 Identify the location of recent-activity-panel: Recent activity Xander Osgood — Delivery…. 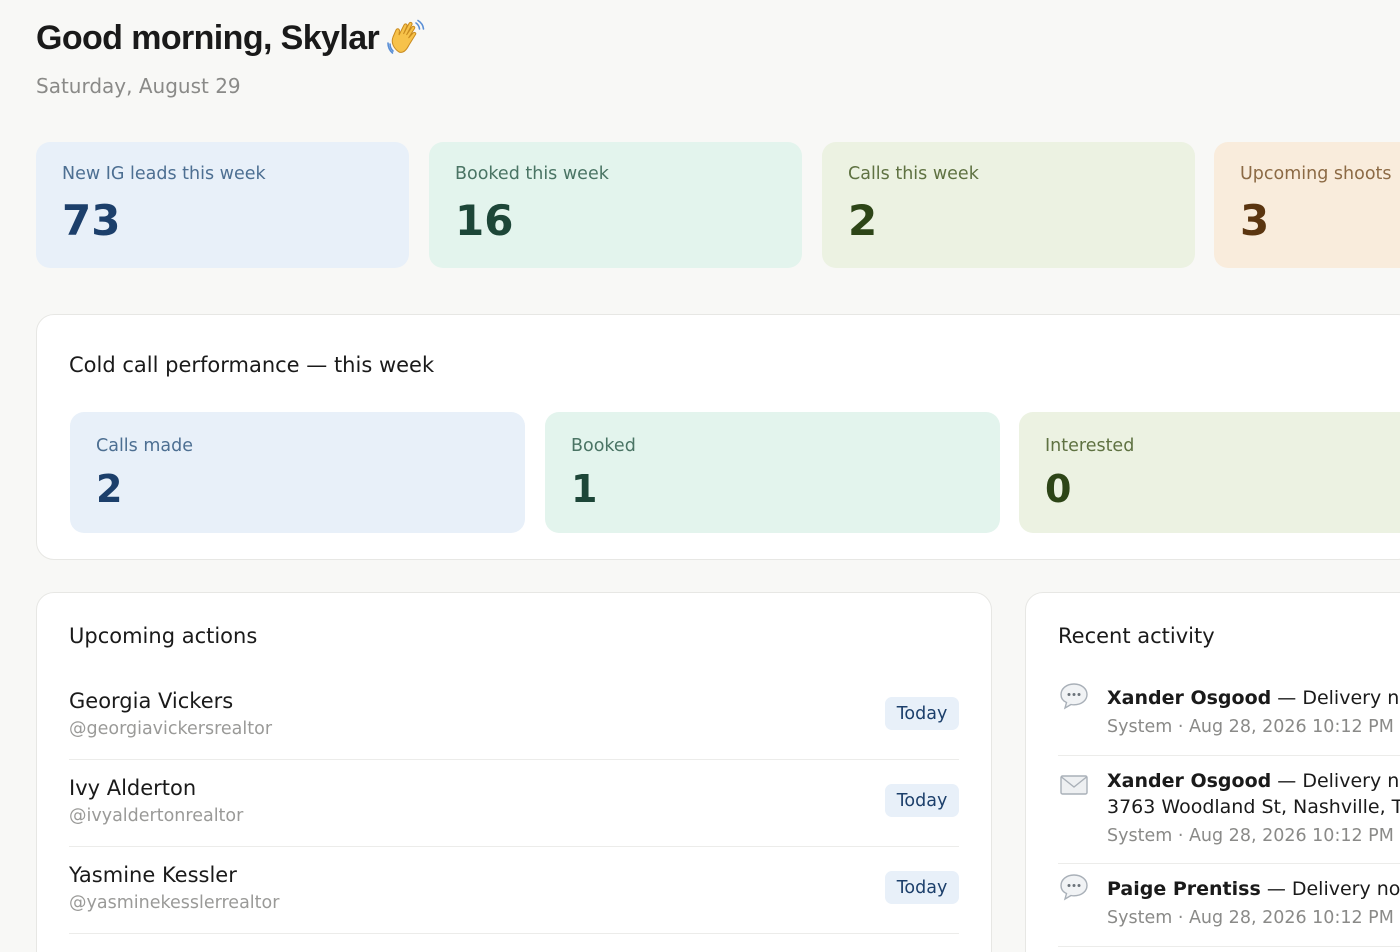
(1212, 772).